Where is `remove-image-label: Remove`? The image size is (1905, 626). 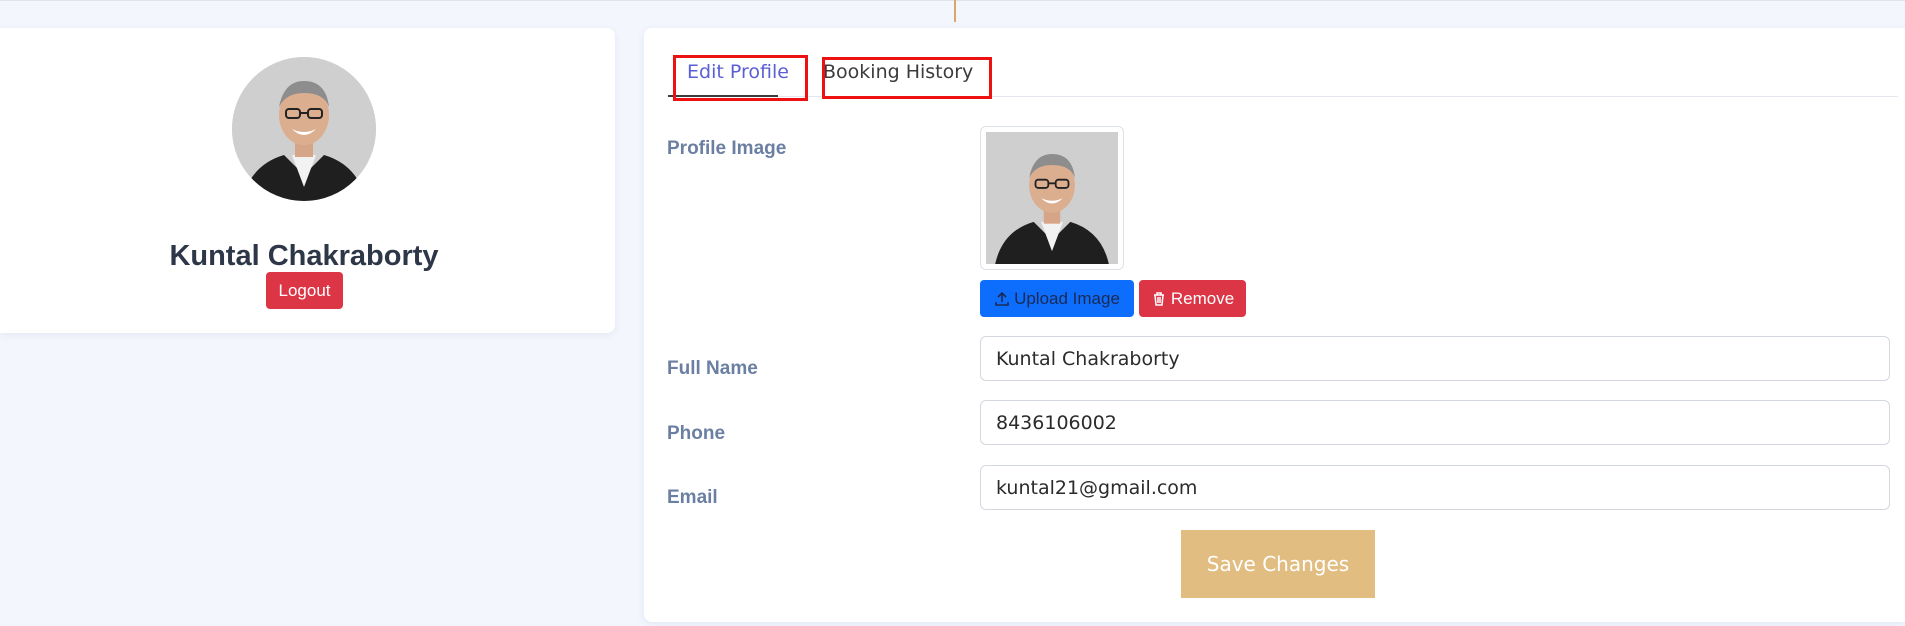
remove-image-label: Remove is located at coordinates (1202, 298).